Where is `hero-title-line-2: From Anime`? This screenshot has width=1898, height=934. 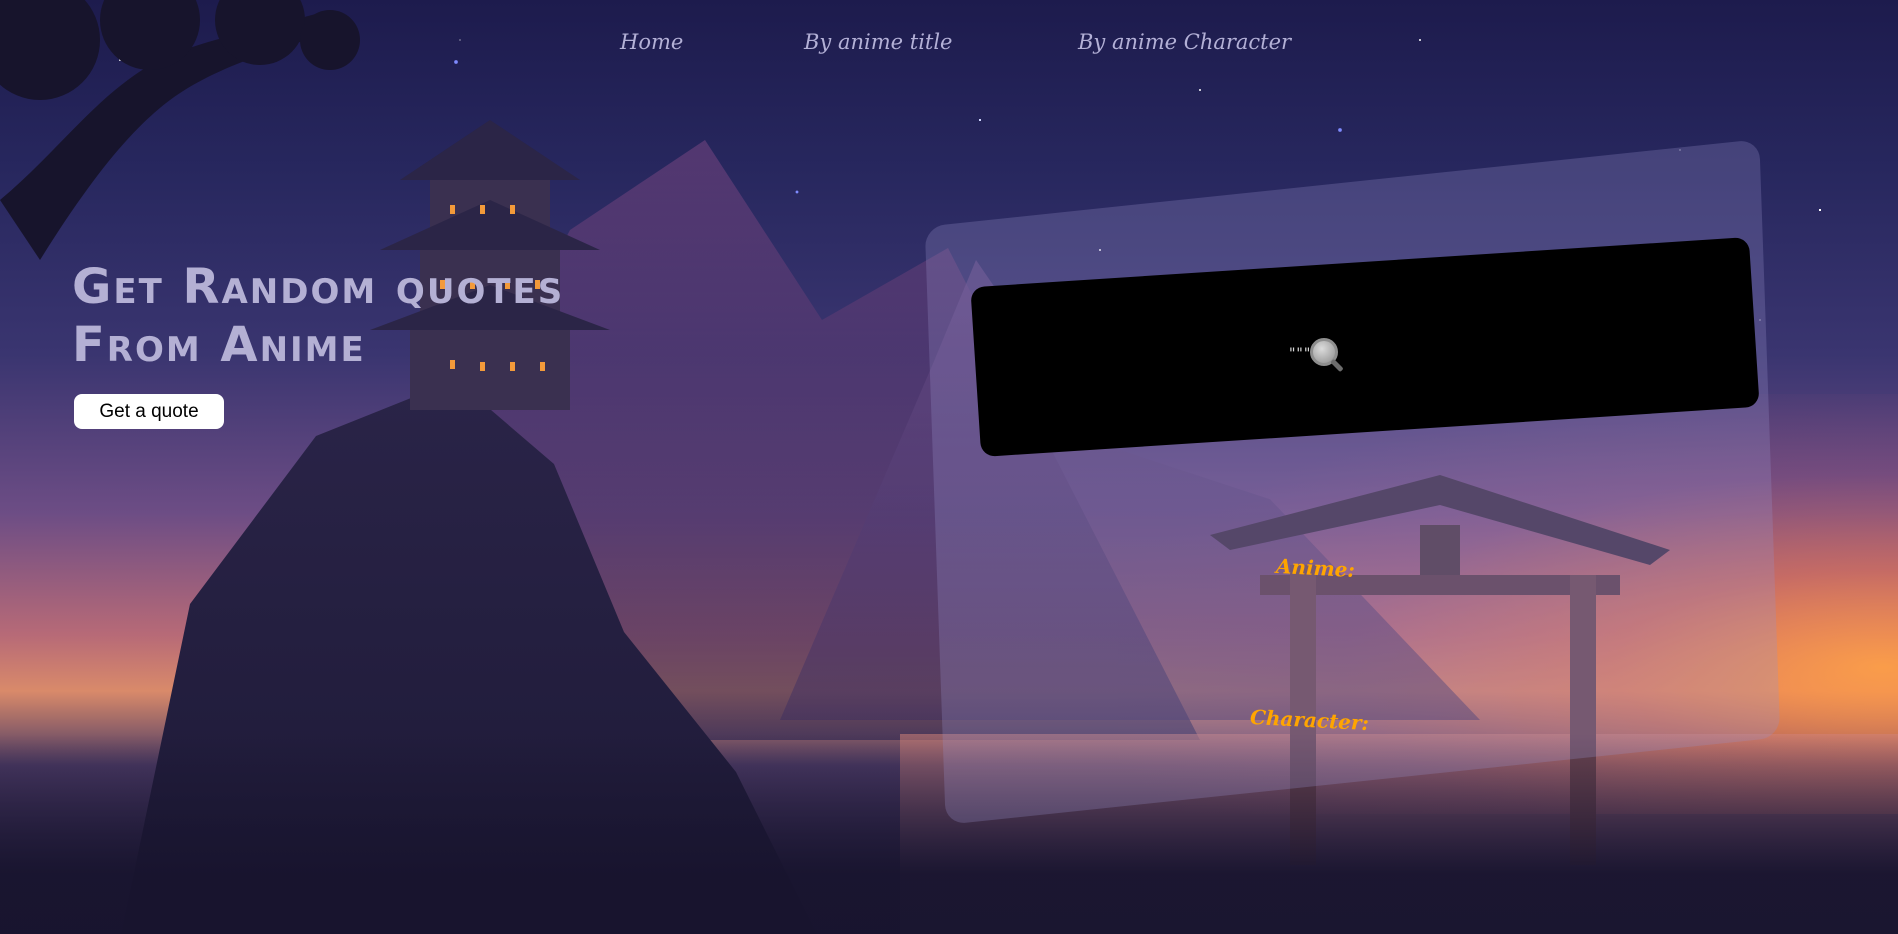
hero-title-line-2: From Anime is located at coordinates (219, 345).